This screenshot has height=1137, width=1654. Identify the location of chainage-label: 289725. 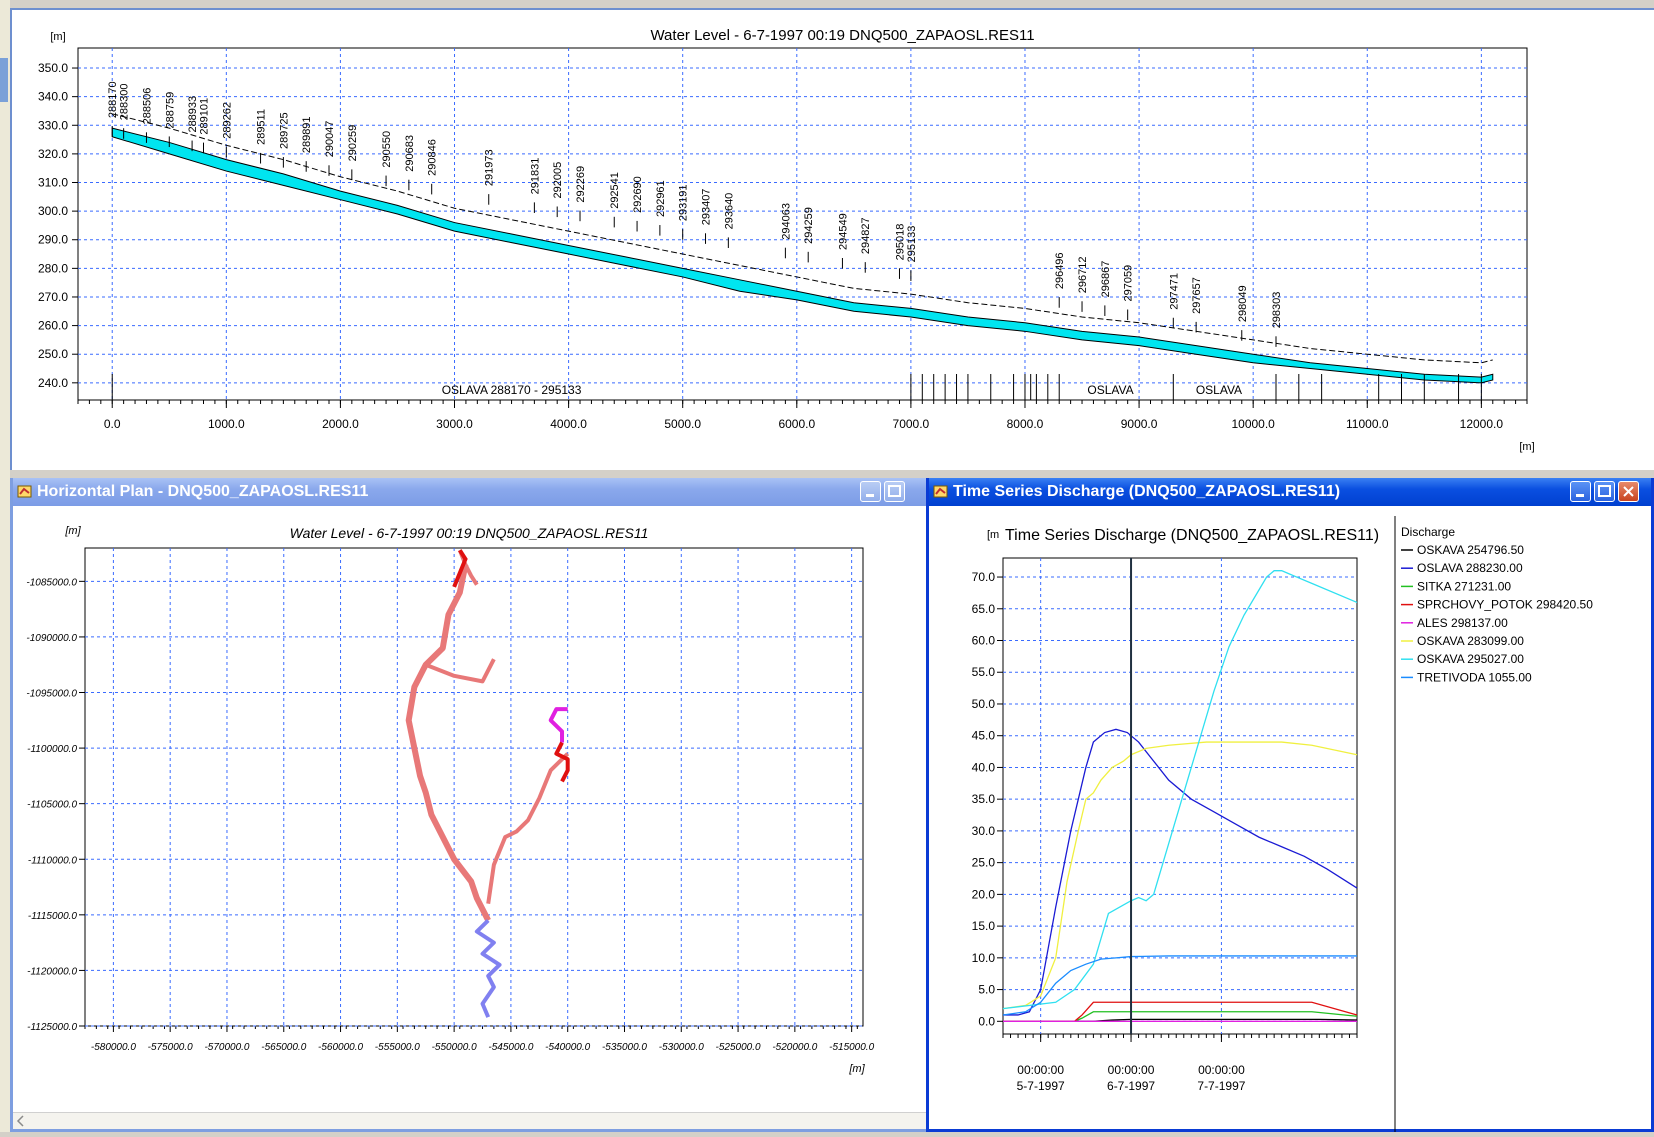
(284, 130).